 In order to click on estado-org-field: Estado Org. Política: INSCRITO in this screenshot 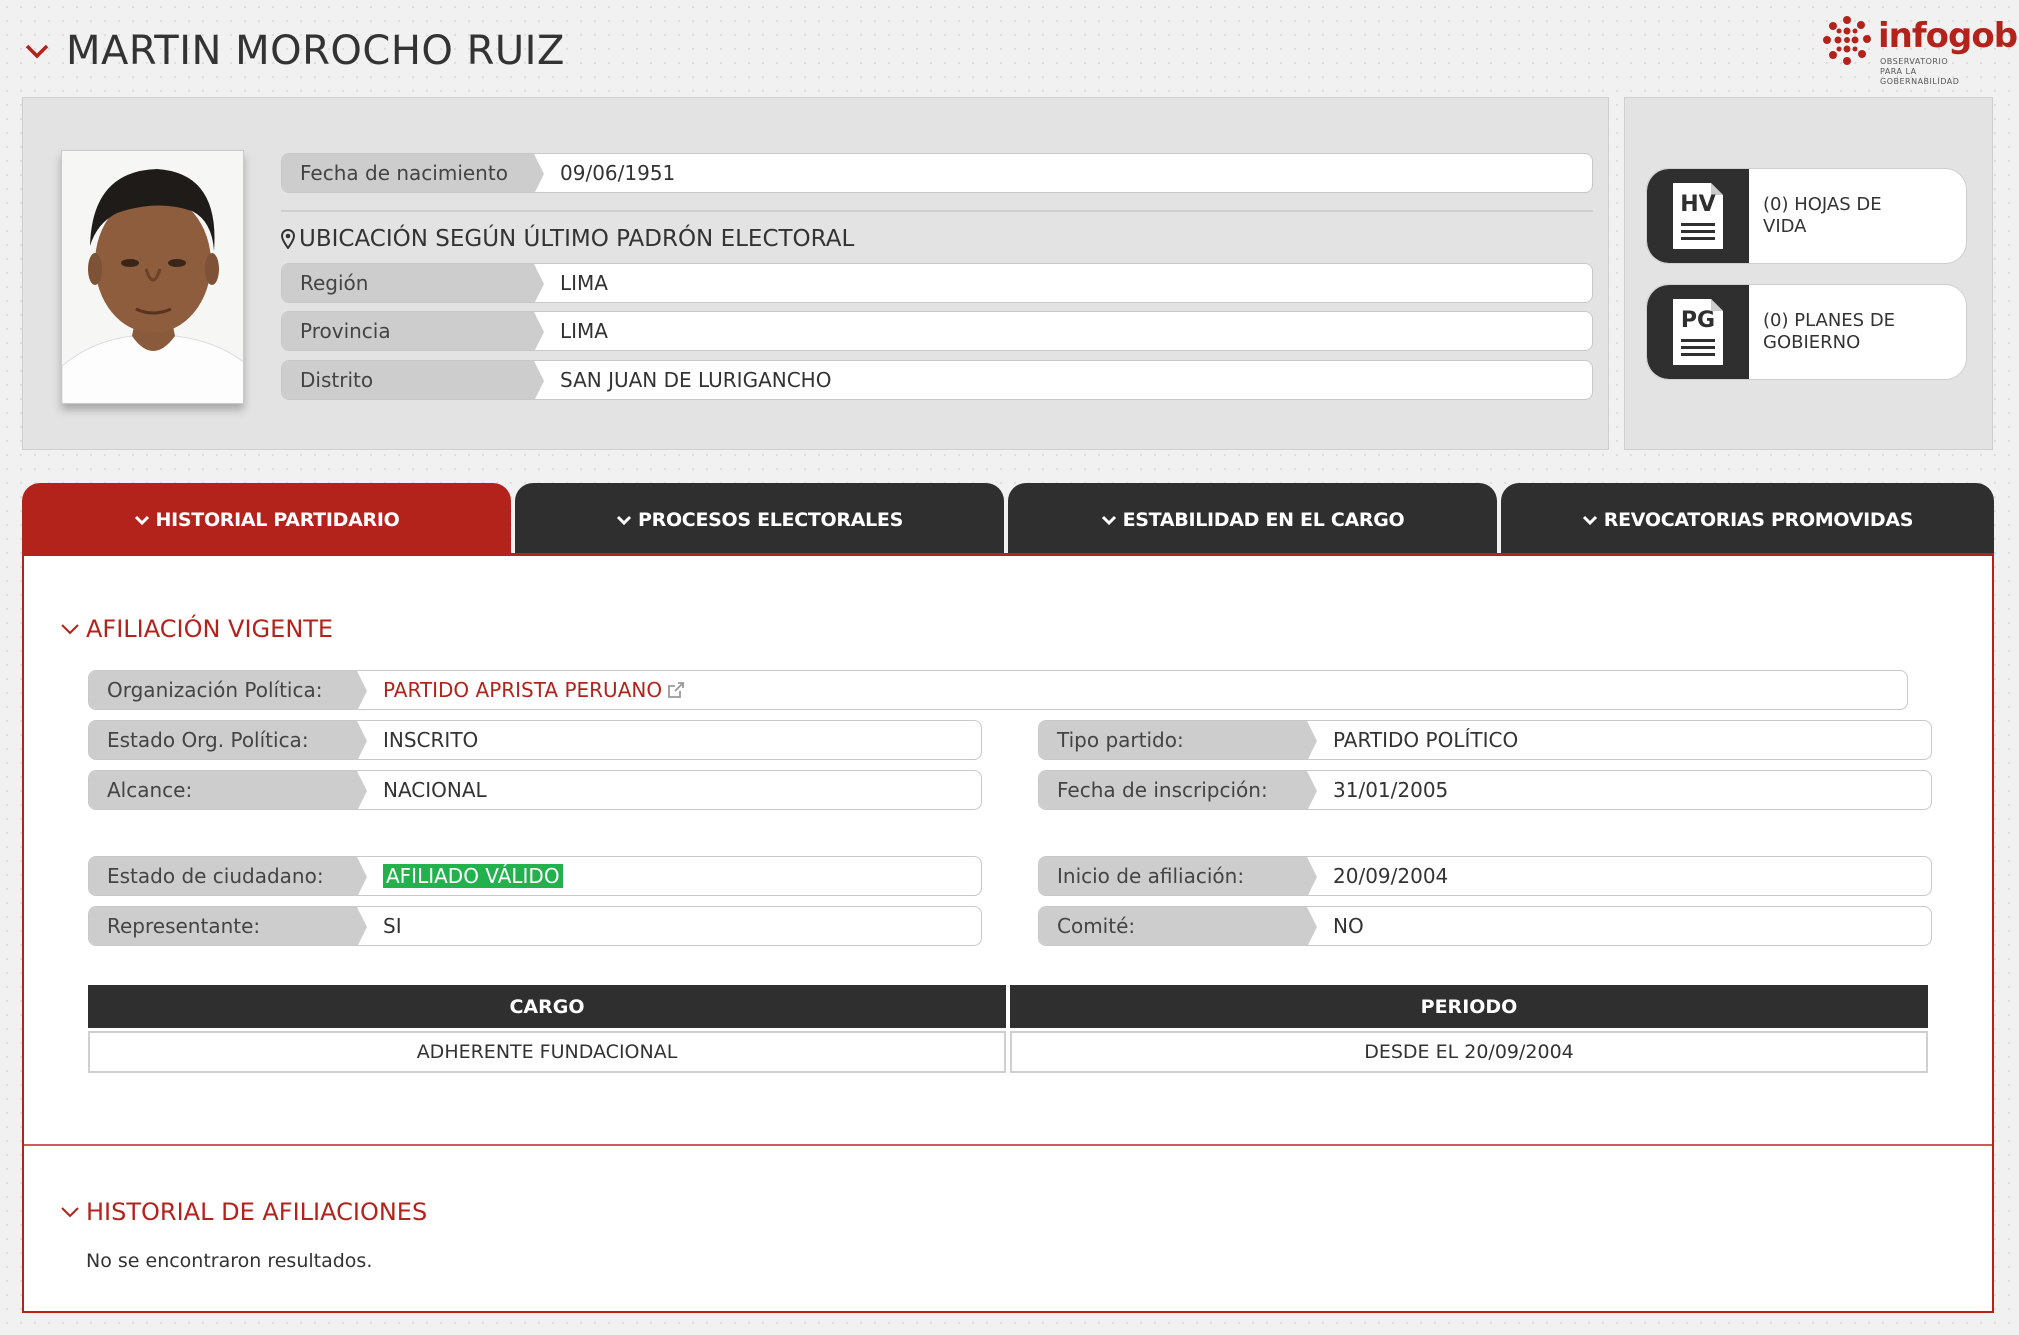, I will do `click(535, 740)`.